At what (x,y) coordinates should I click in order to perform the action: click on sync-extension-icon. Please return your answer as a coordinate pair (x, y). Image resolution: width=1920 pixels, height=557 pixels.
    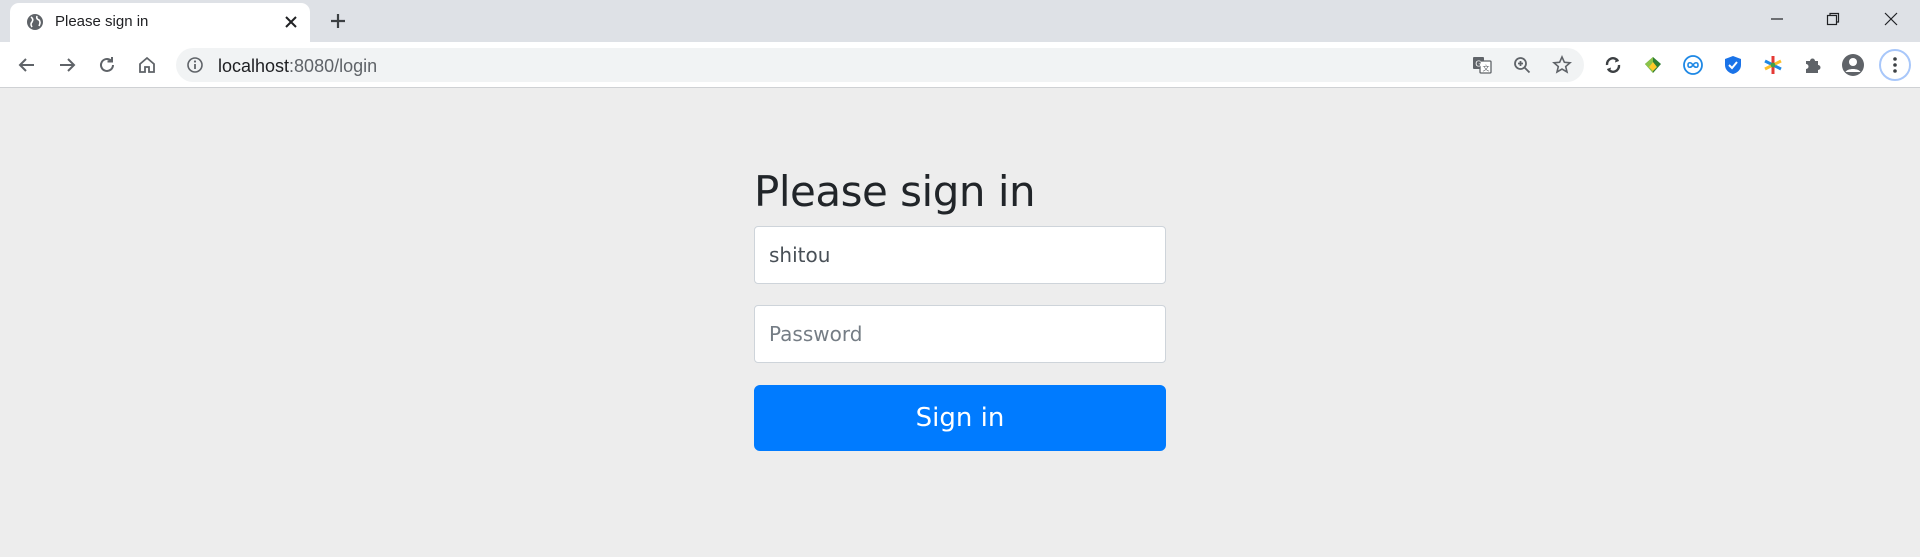
    Looking at the image, I should click on (1613, 65).